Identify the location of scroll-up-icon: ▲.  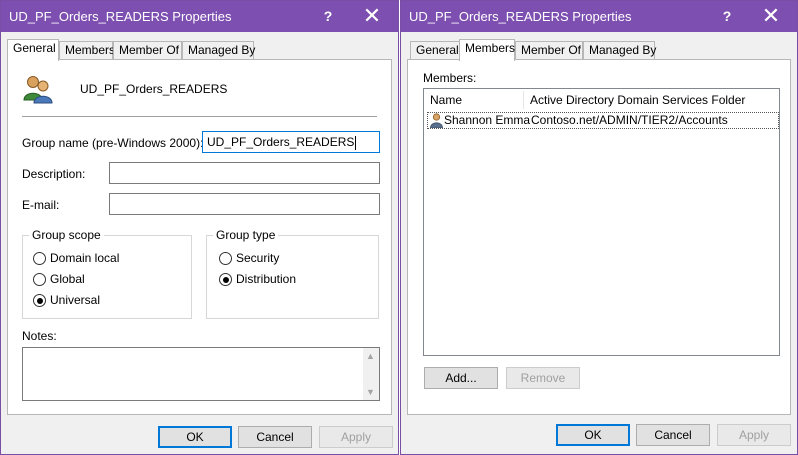
(370, 356).